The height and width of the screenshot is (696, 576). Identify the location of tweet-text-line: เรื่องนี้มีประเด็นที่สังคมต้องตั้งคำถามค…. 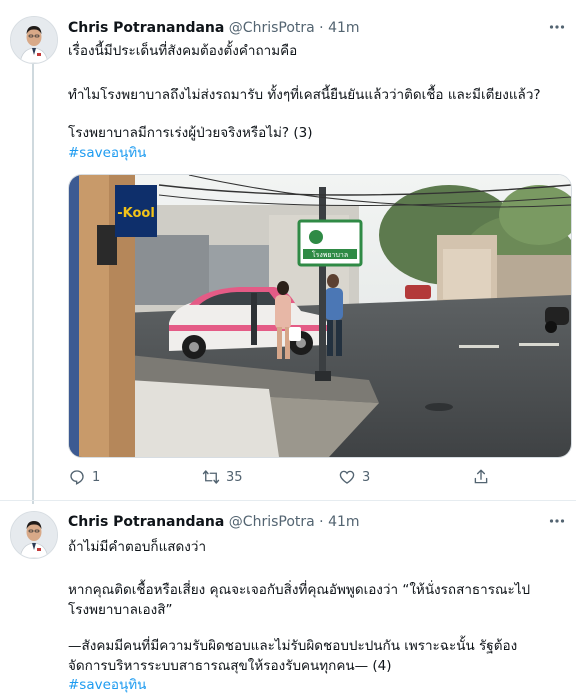
(183, 51).